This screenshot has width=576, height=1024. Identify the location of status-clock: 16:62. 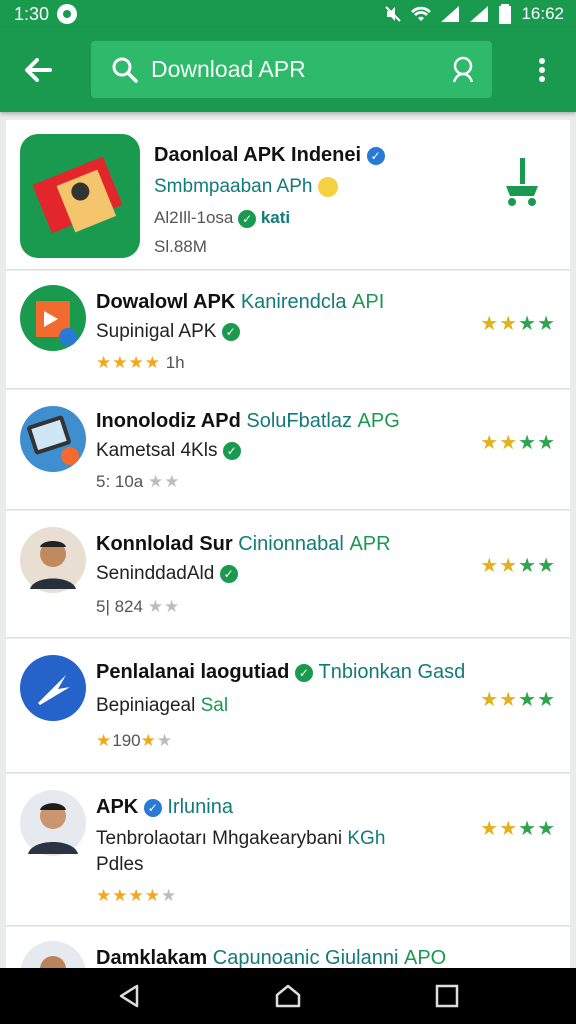
(542, 13).